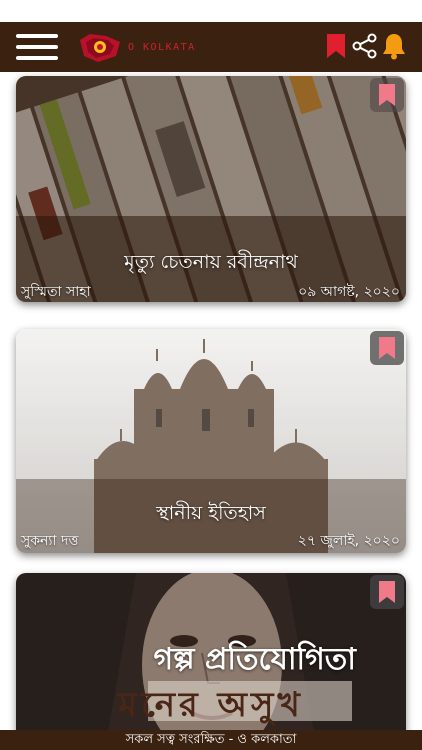 The width and height of the screenshot is (422, 750). Describe the element at coordinates (211, 262) in the screenshot. I see `article-title: মৃত্যু চেতনায় রবীন্দ্রনাথ` at that location.